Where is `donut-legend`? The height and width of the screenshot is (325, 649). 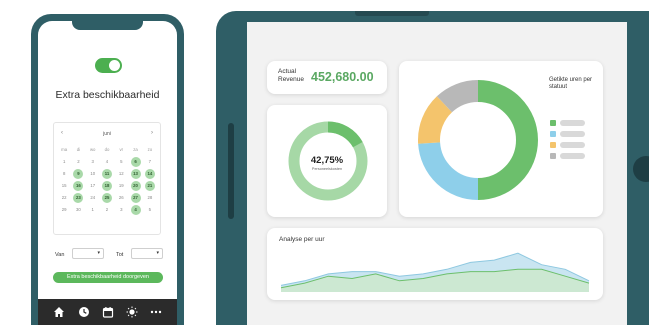 donut-legend is located at coordinates (570, 141).